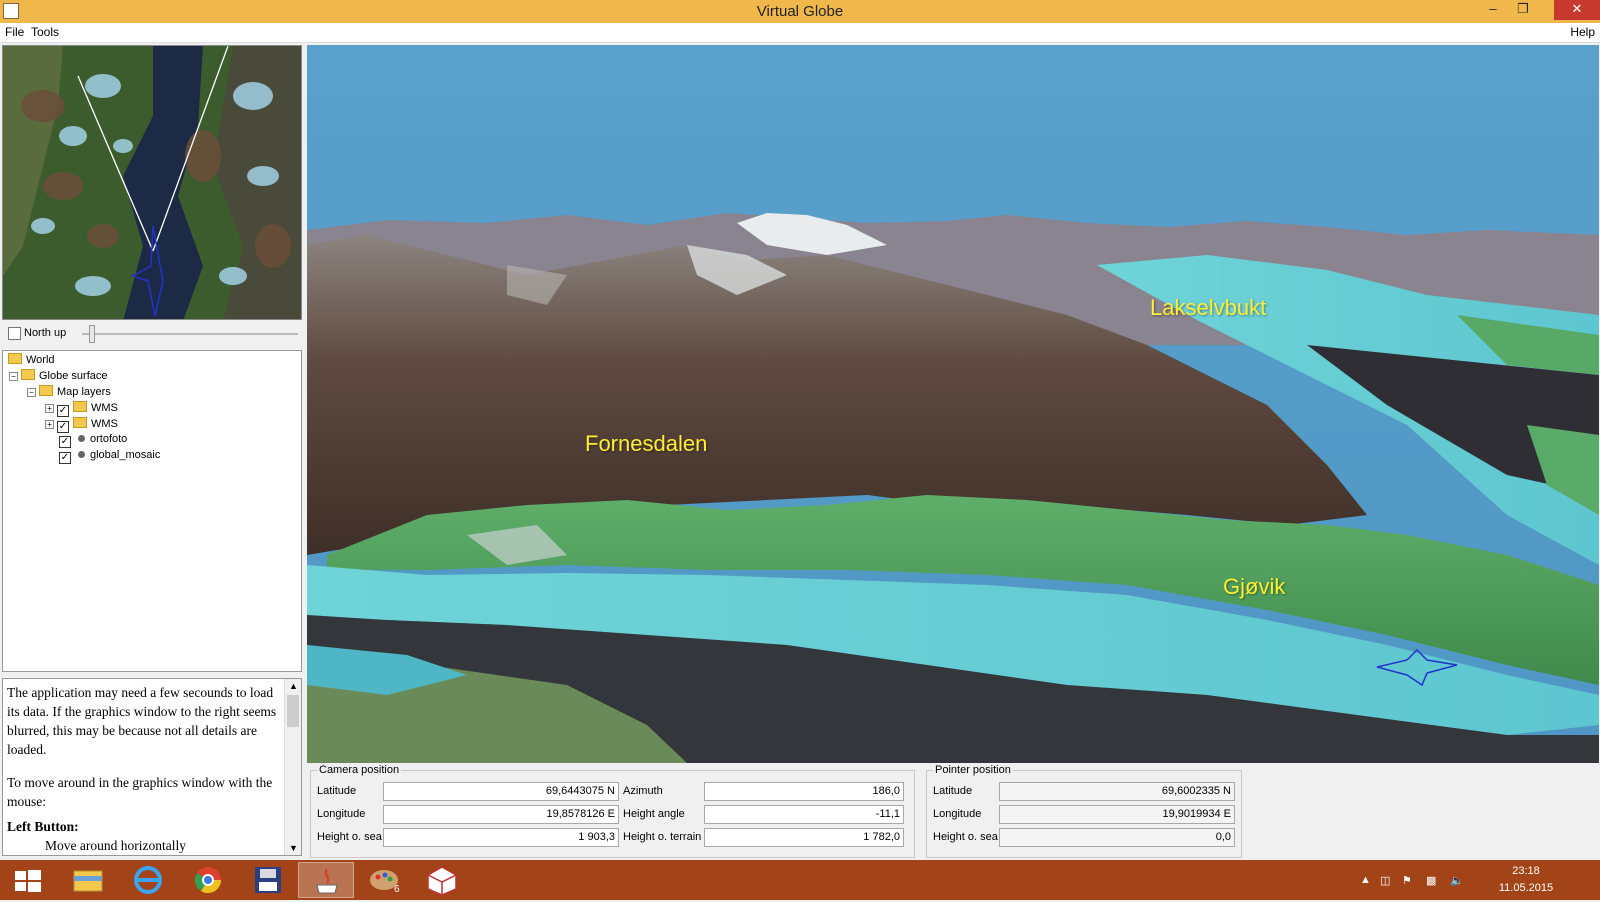 This screenshot has width=1600, height=902. Describe the element at coordinates (45, 32) in the screenshot. I see `menu-tools: Tools` at that location.